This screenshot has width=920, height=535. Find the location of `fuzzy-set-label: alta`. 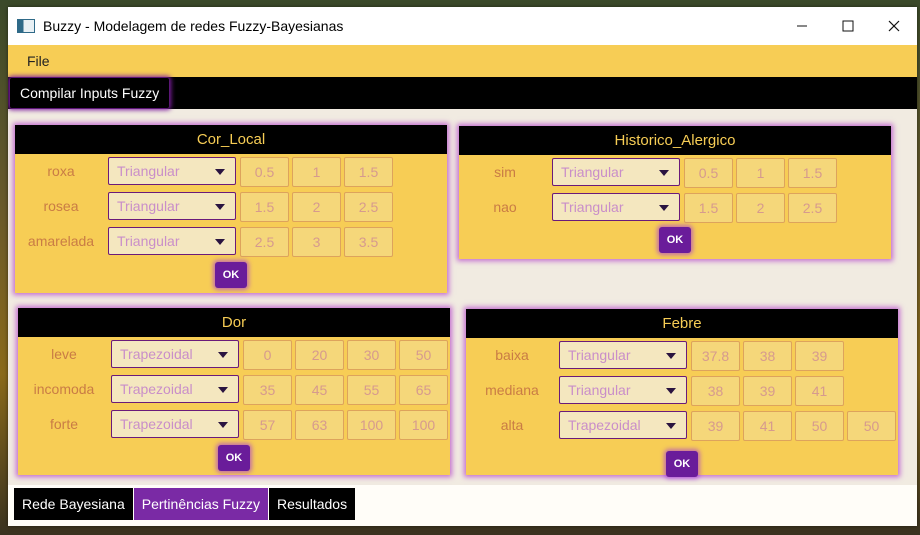

fuzzy-set-label: alta is located at coordinates (512, 425).